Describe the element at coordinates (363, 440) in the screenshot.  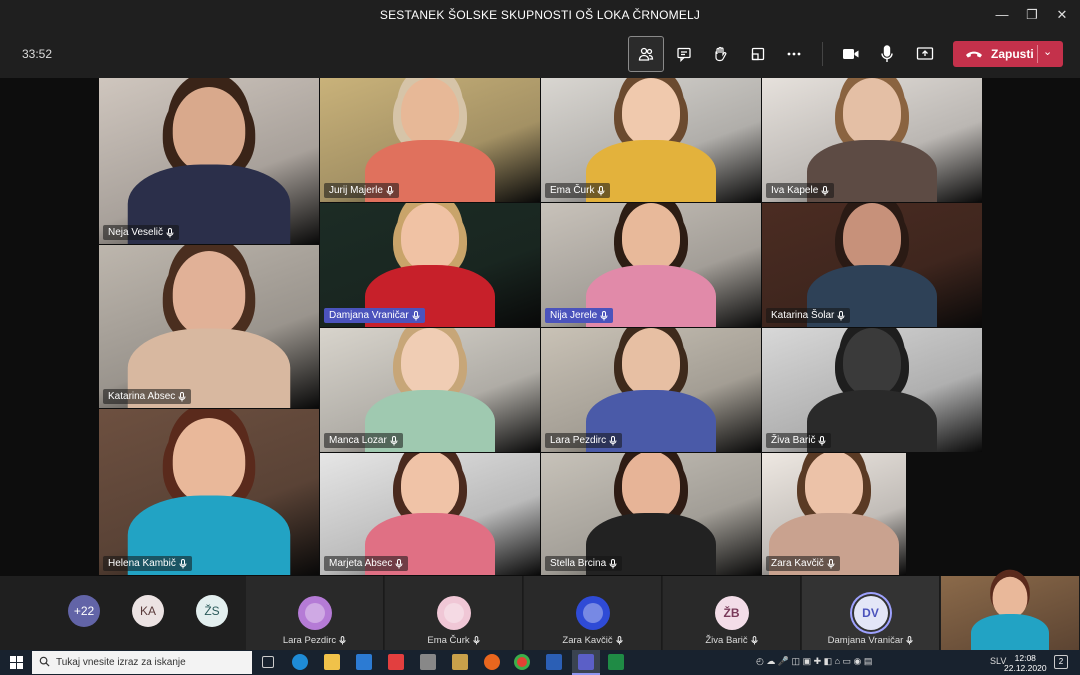
I see `participant-name-label: Manca Lozar` at that location.